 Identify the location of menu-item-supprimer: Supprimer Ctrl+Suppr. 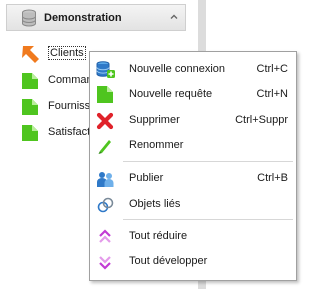
(193, 120).